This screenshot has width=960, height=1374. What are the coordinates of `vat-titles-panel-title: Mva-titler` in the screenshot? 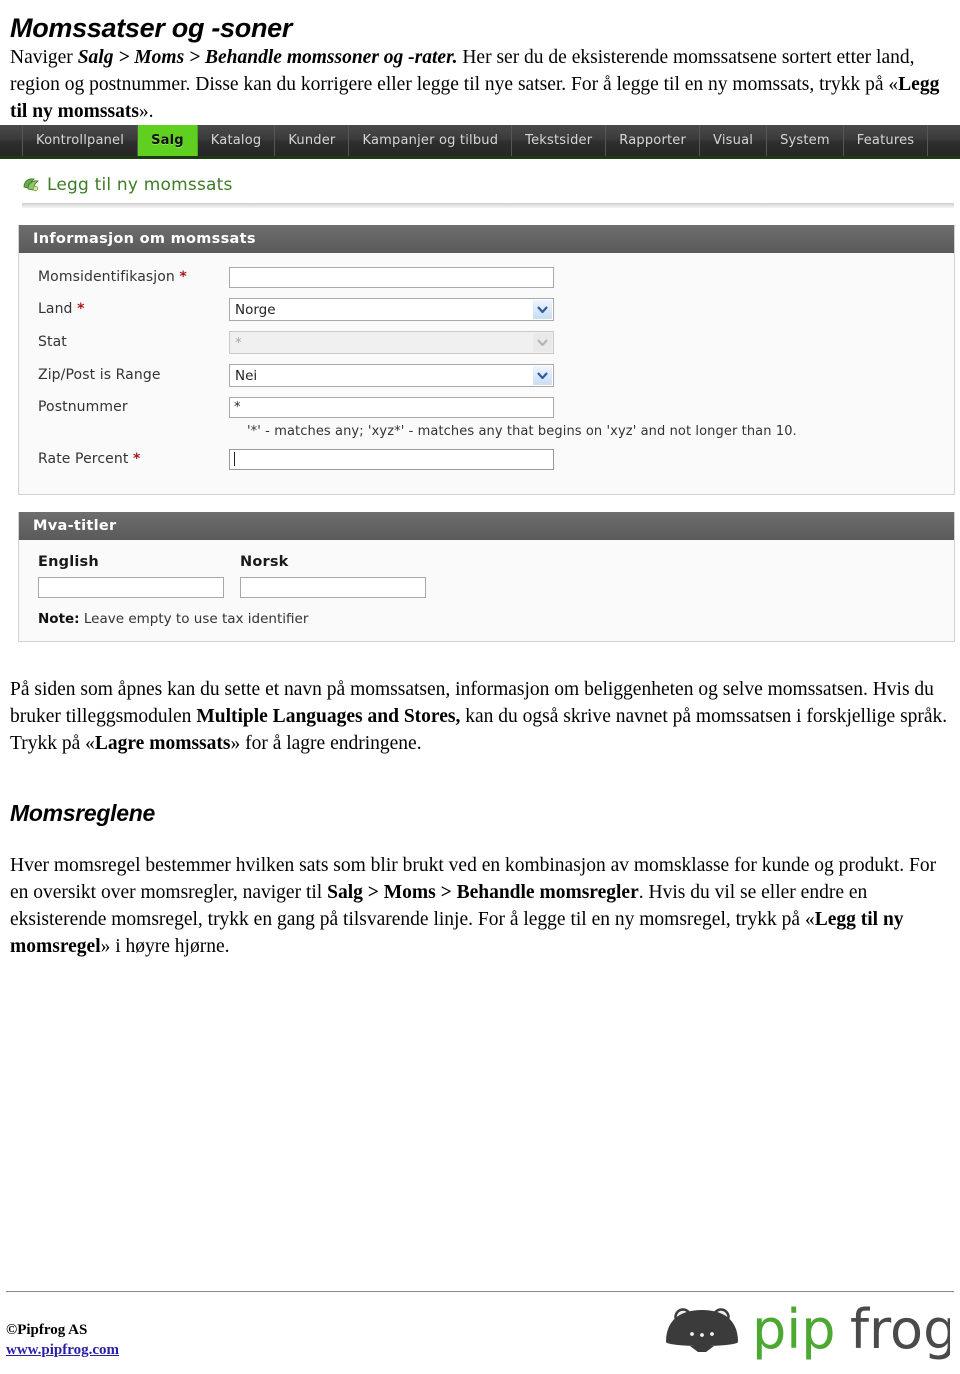 It's located at (486, 525).